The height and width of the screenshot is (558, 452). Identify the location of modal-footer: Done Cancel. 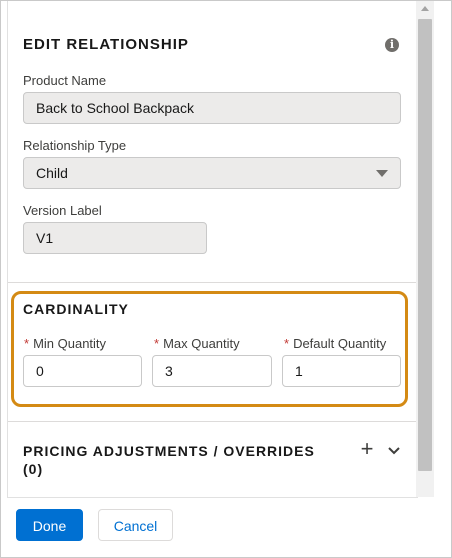
(226, 527).